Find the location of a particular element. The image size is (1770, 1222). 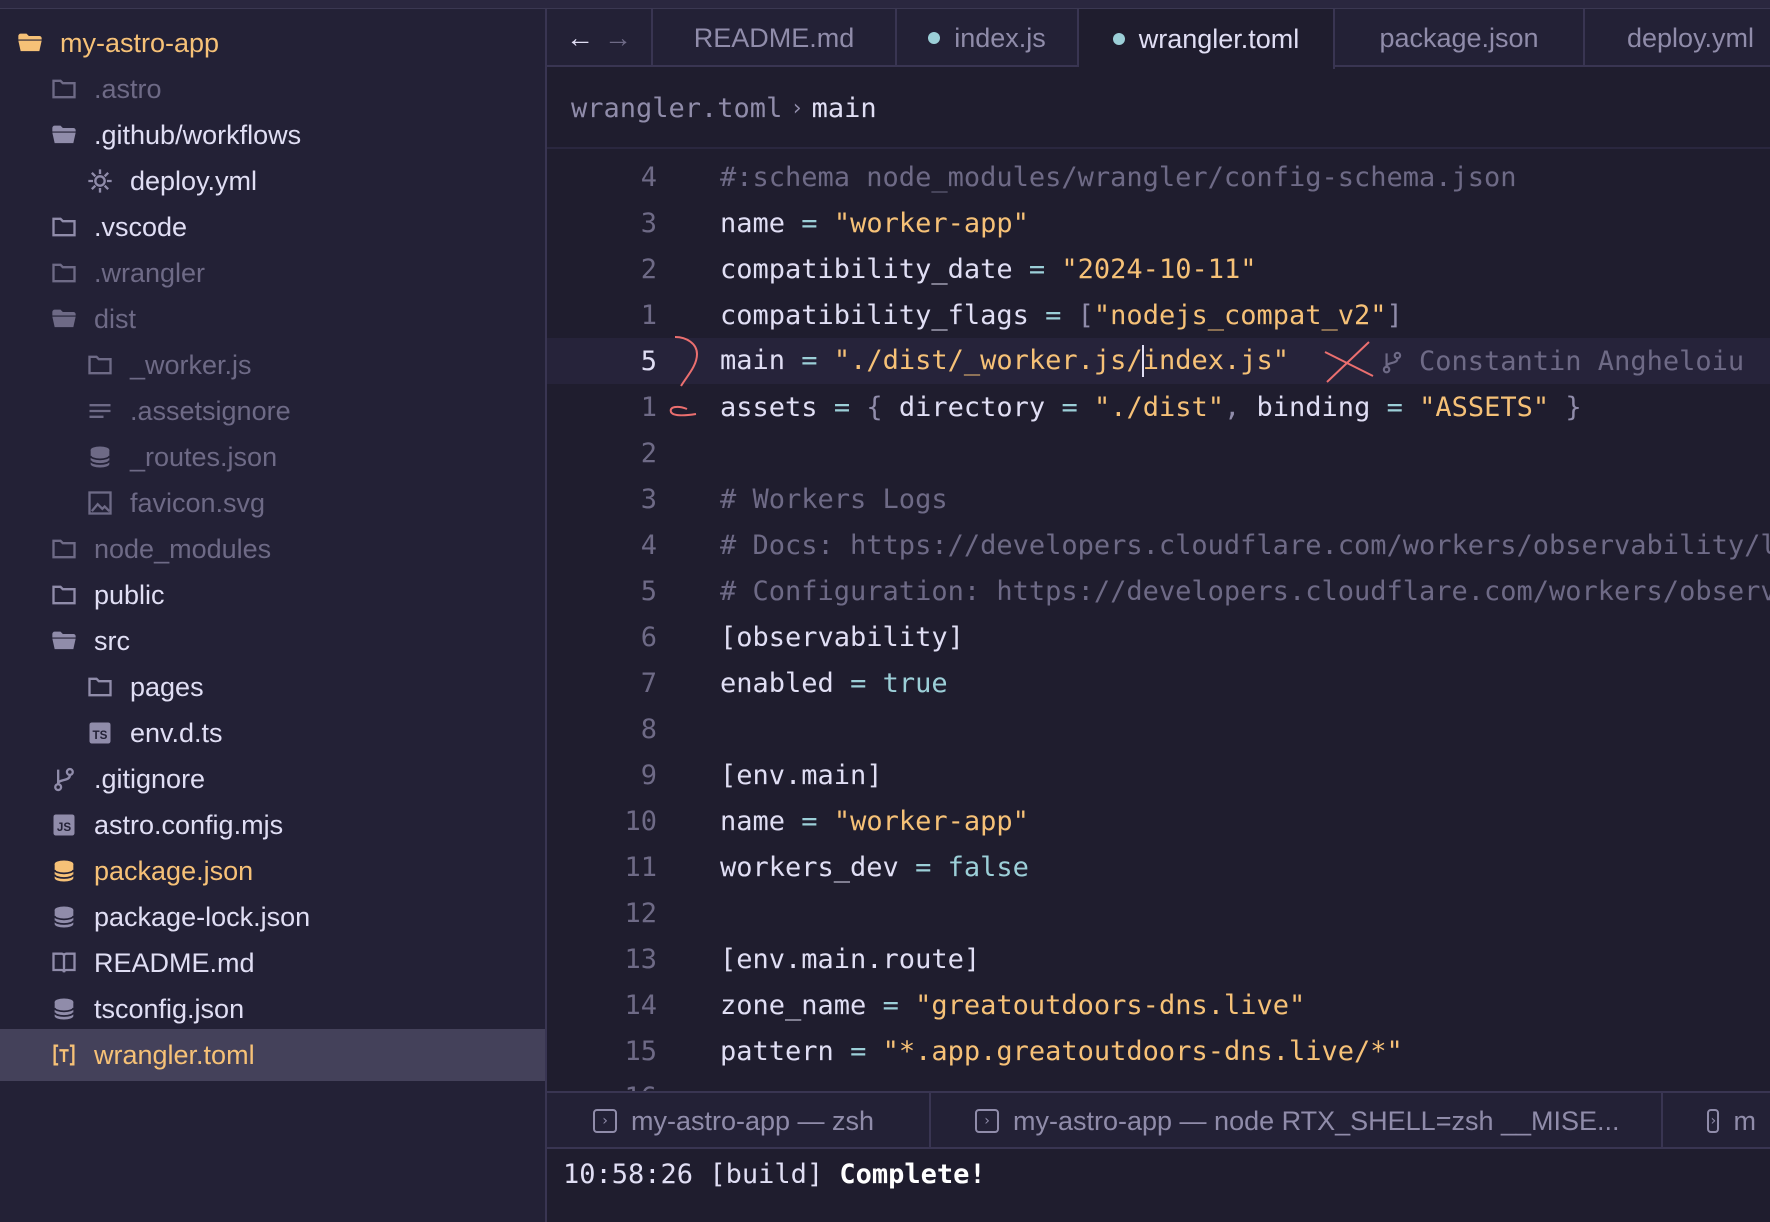

toml-string: "greatoutdoors-dns.live" is located at coordinates (1110, 1005).